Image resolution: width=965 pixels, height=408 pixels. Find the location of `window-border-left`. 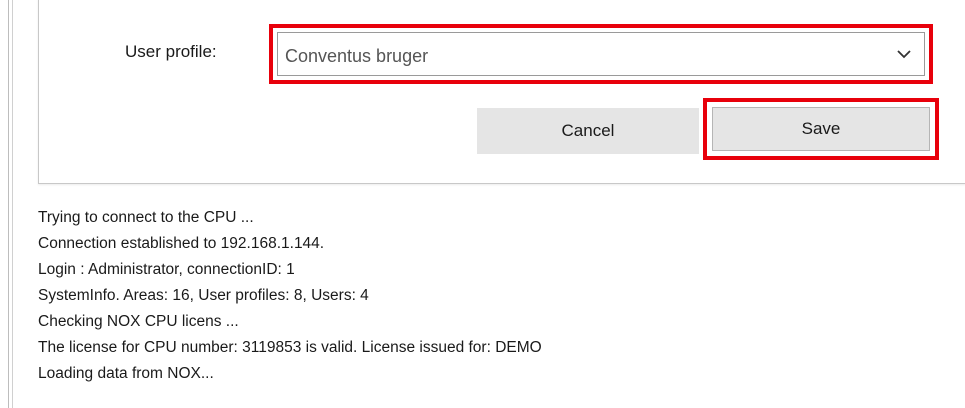

window-border-left is located at coordinates (8, 204).